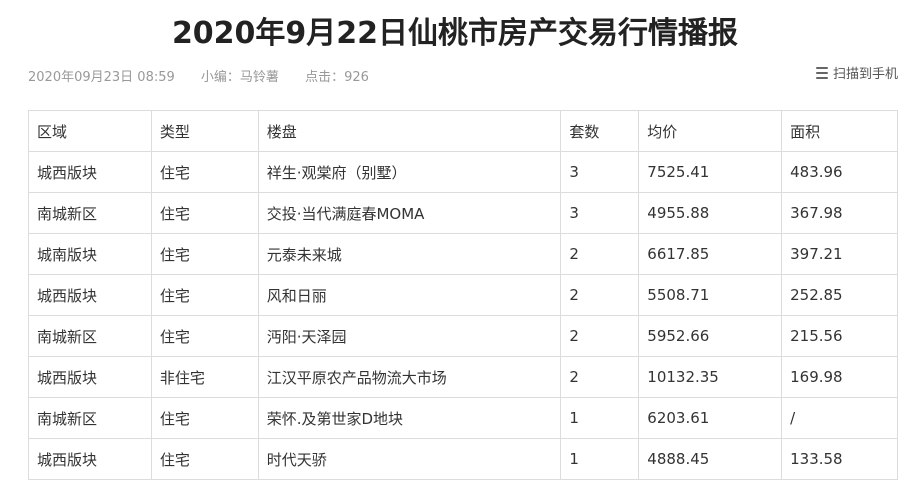  Describe the element at coordinates (710, 459) in the screenshot. I see `cell-avg-price: 4888.45` at that location.